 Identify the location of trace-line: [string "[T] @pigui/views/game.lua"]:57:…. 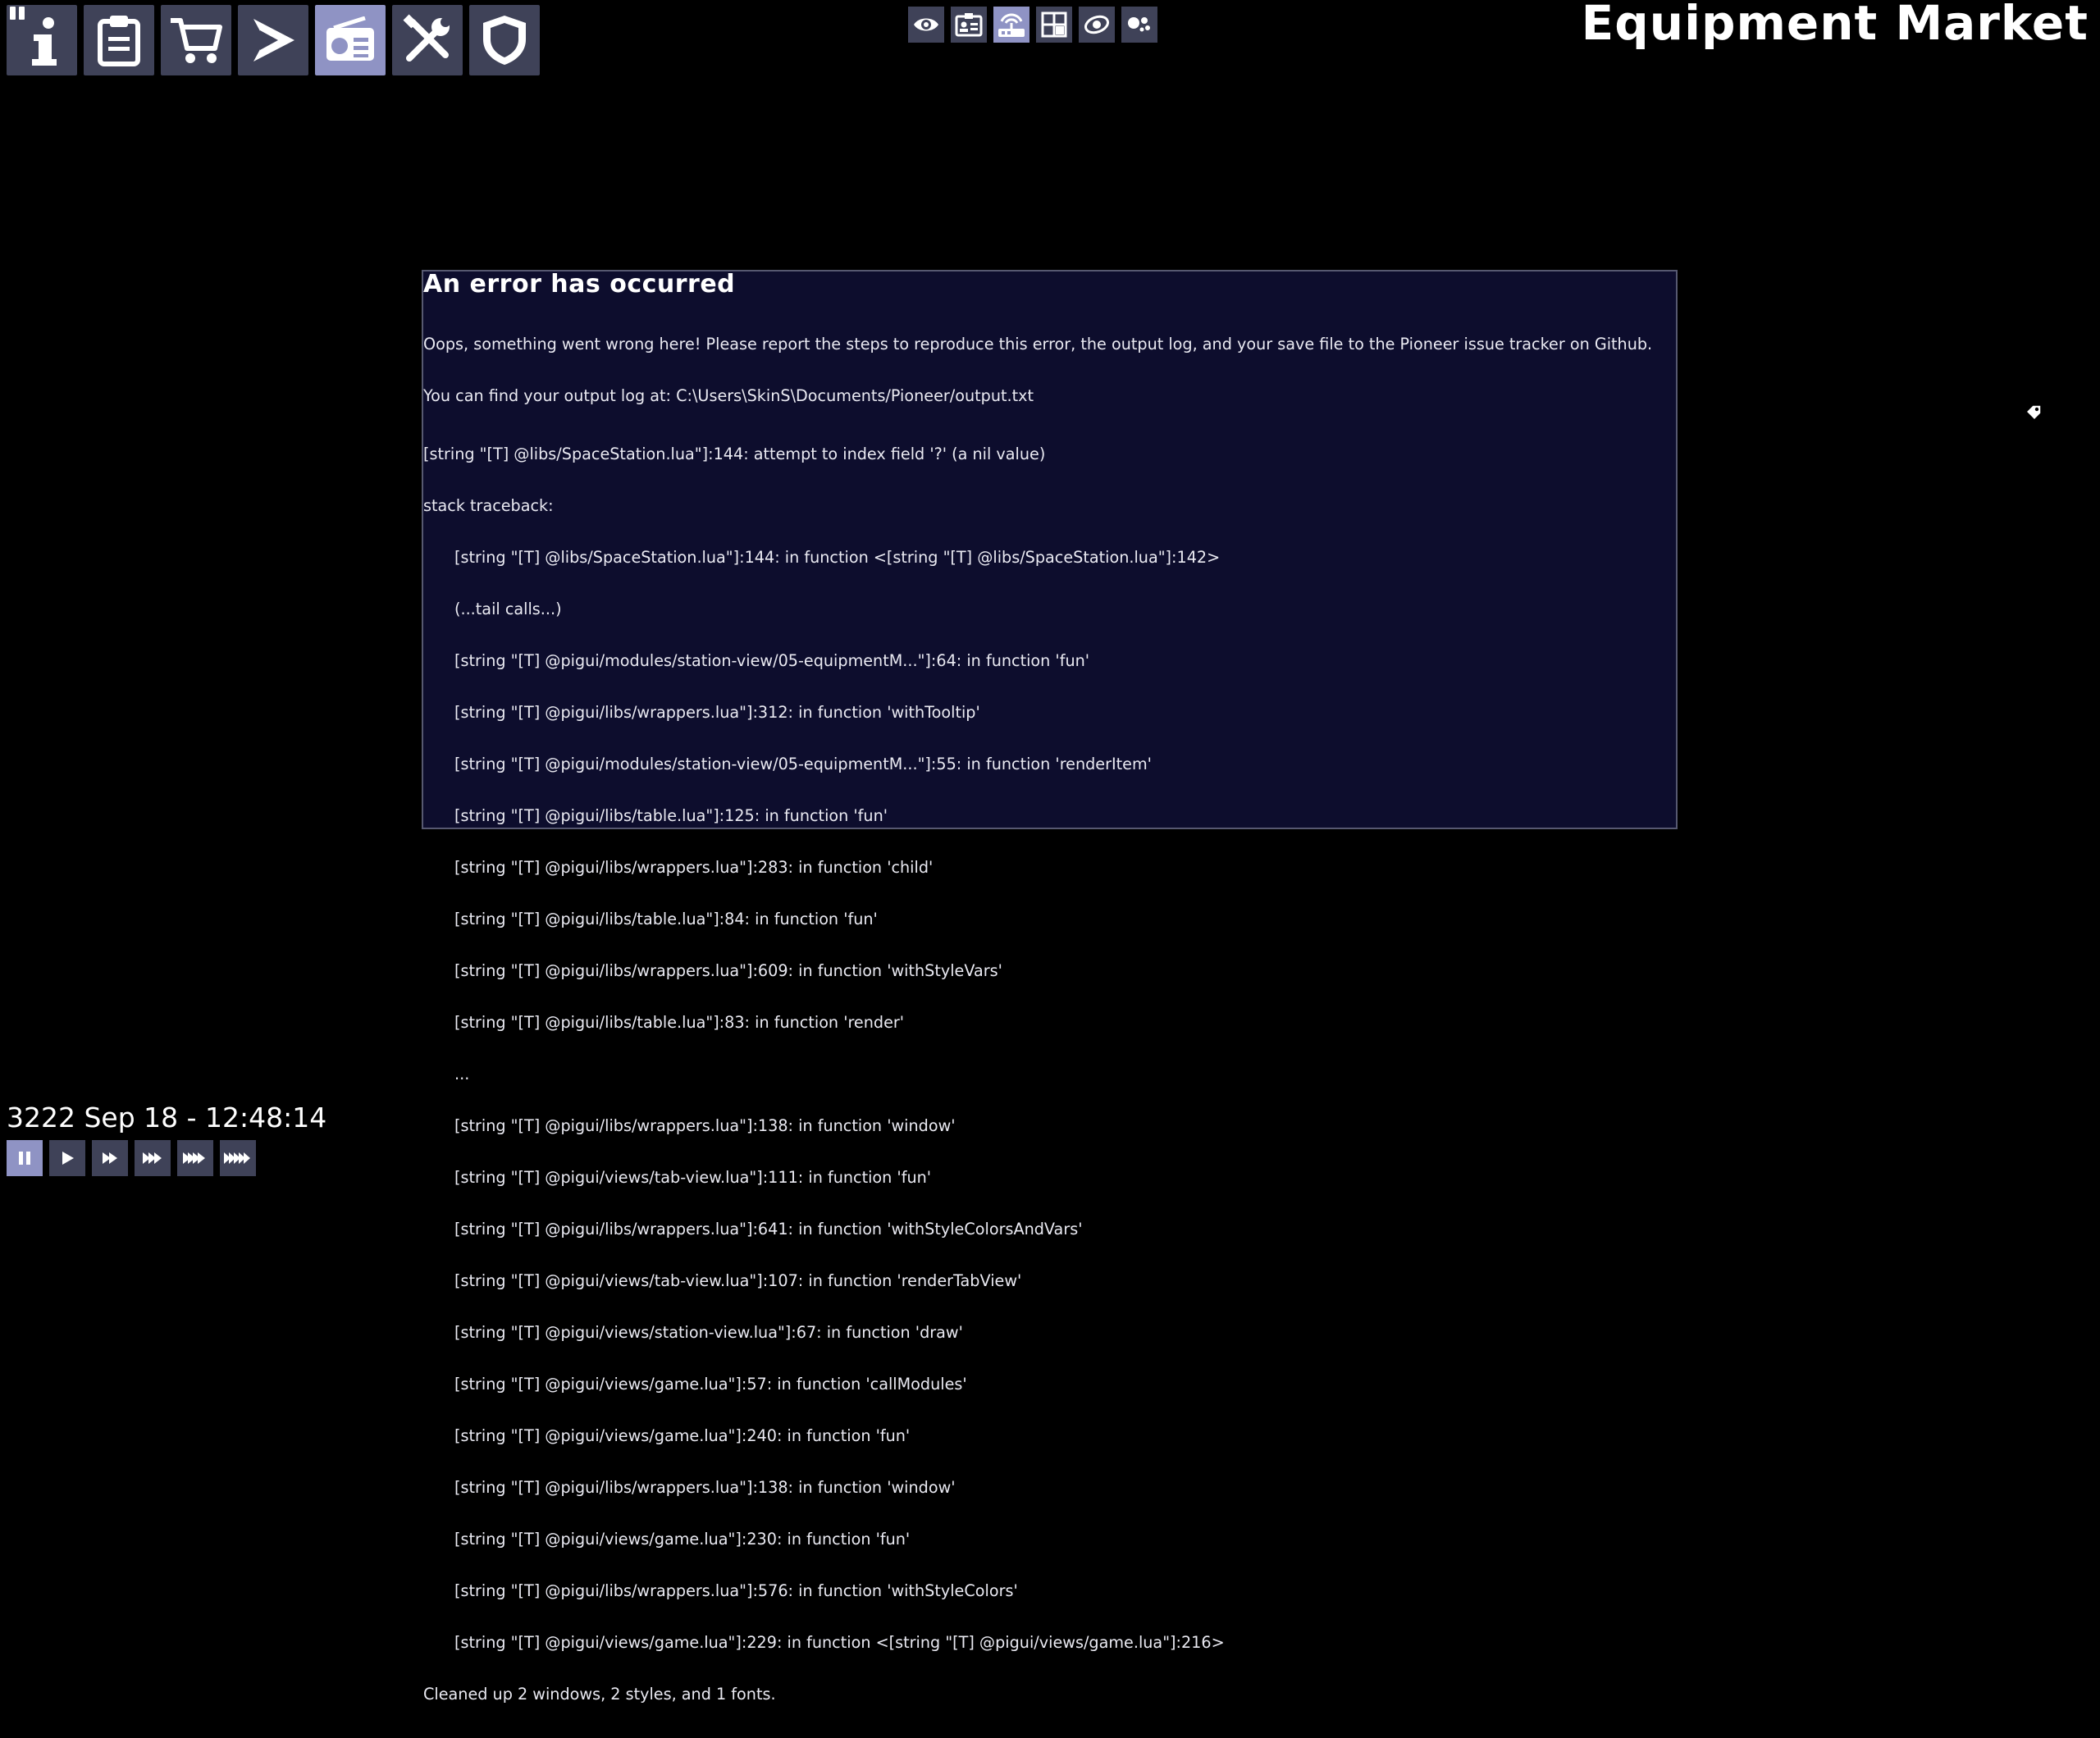
(711, 1384).